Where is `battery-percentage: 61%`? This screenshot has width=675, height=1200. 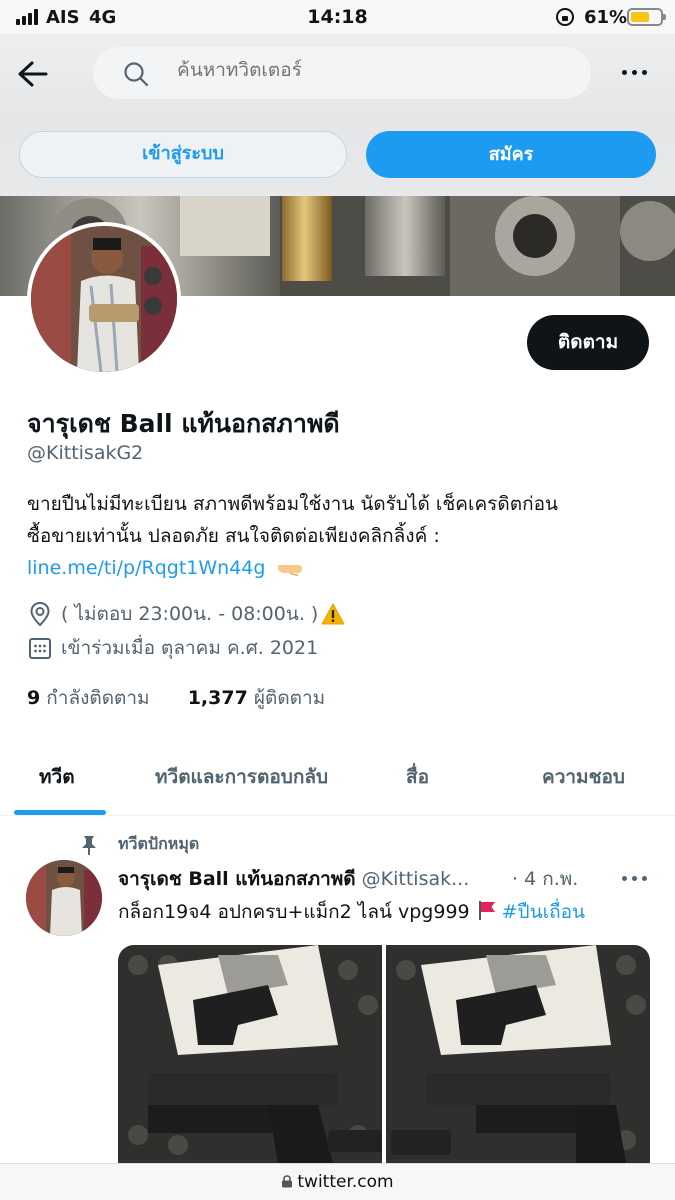
battery-percentage: 61% is located at coordinates (606, 17).